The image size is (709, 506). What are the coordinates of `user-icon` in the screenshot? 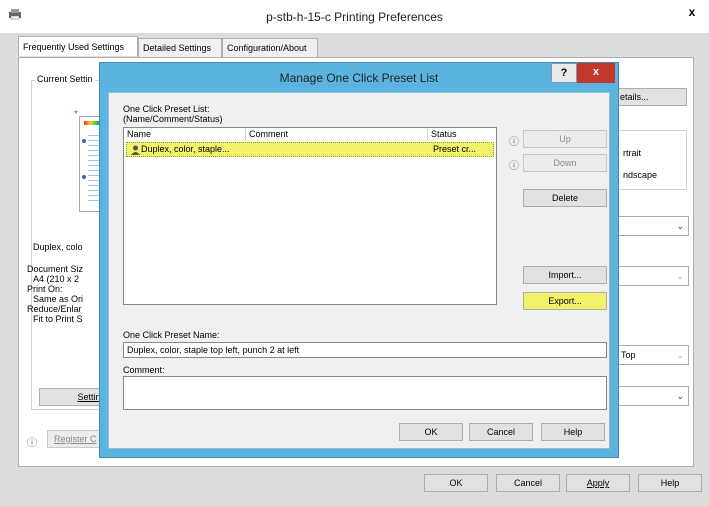 It's located at (135, 150).